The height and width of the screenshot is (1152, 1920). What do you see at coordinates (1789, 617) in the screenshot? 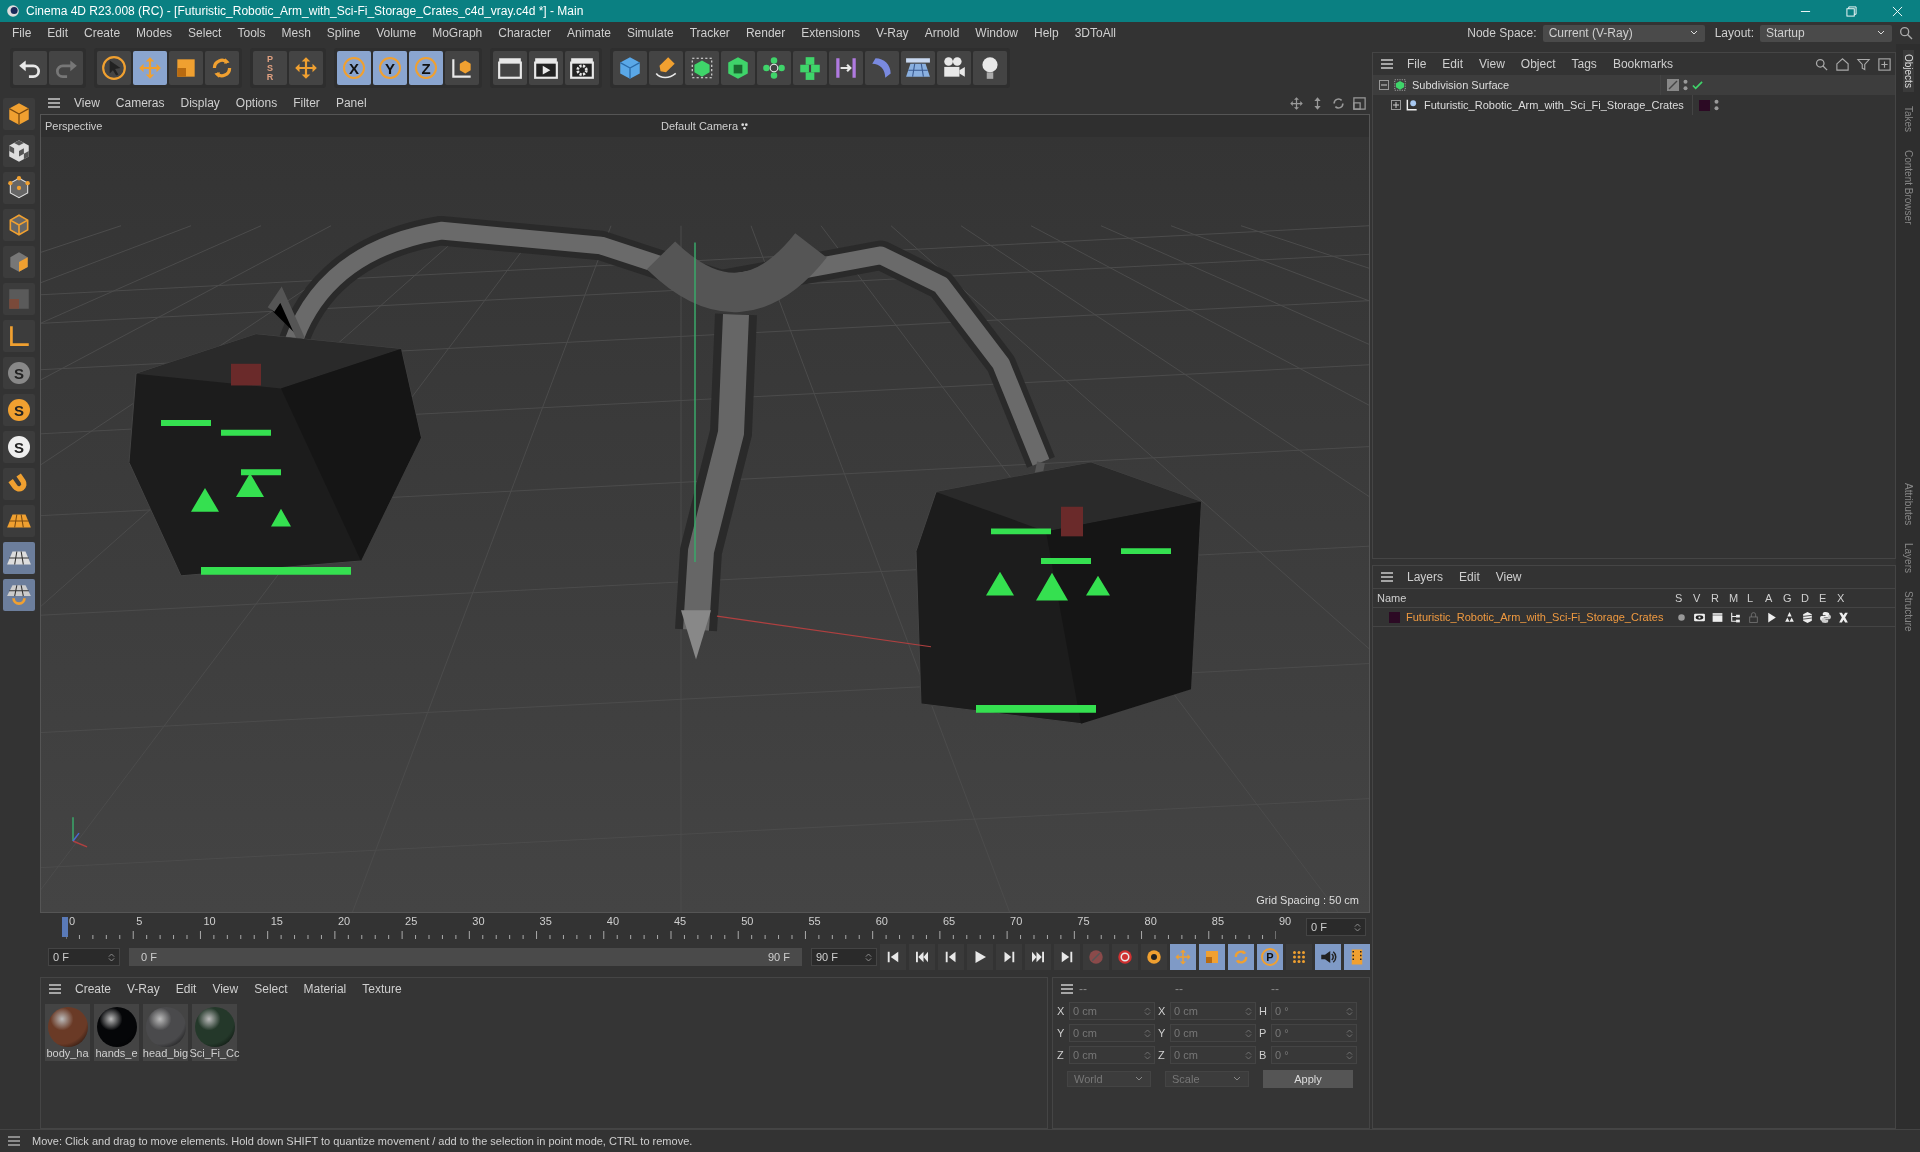
I see `generator-icon` at bounding box center [1789, 617].